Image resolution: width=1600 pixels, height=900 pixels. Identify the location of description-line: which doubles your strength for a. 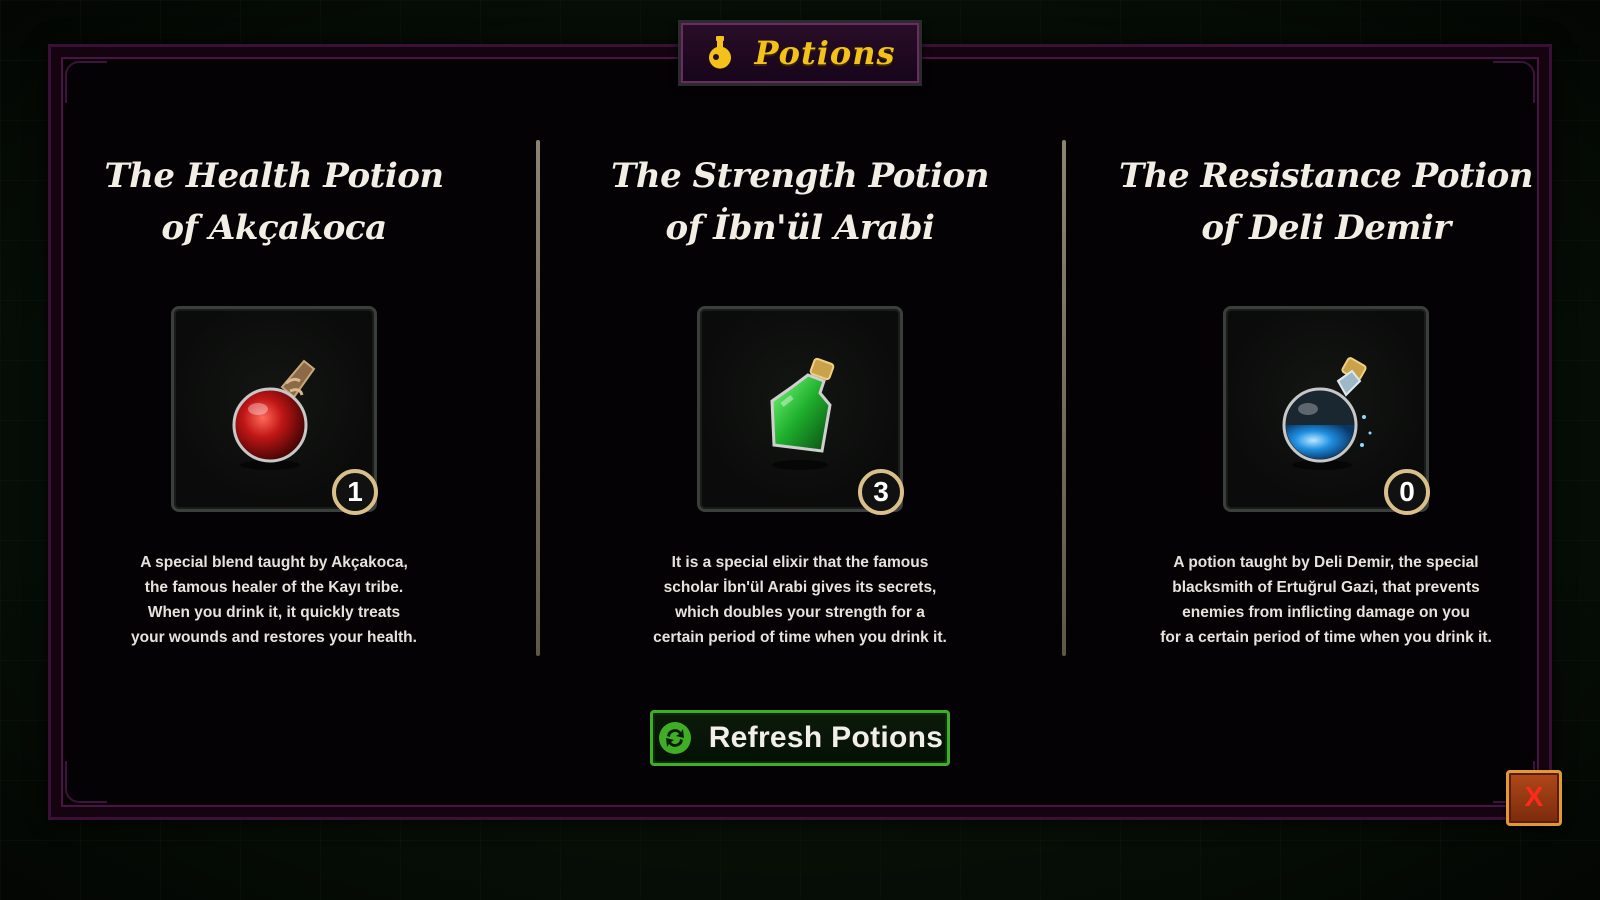
(800, 612).